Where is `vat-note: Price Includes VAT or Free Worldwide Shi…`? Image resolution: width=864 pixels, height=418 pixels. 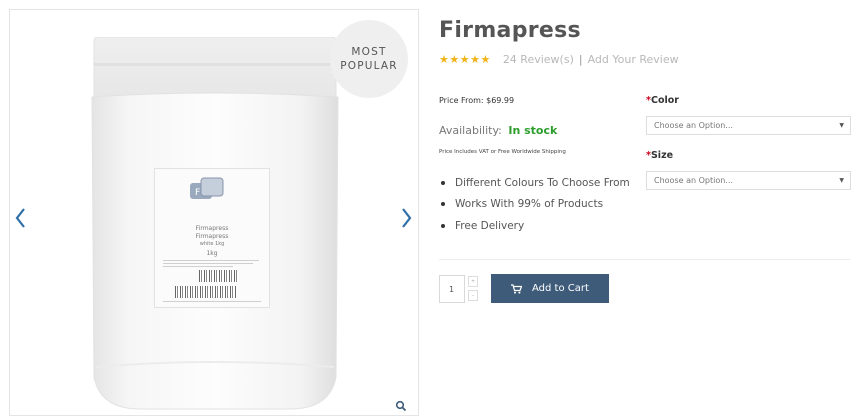
vat-note: Price Includes VAT or Free Worldwide Shi… is located at coordinates (502, 152).